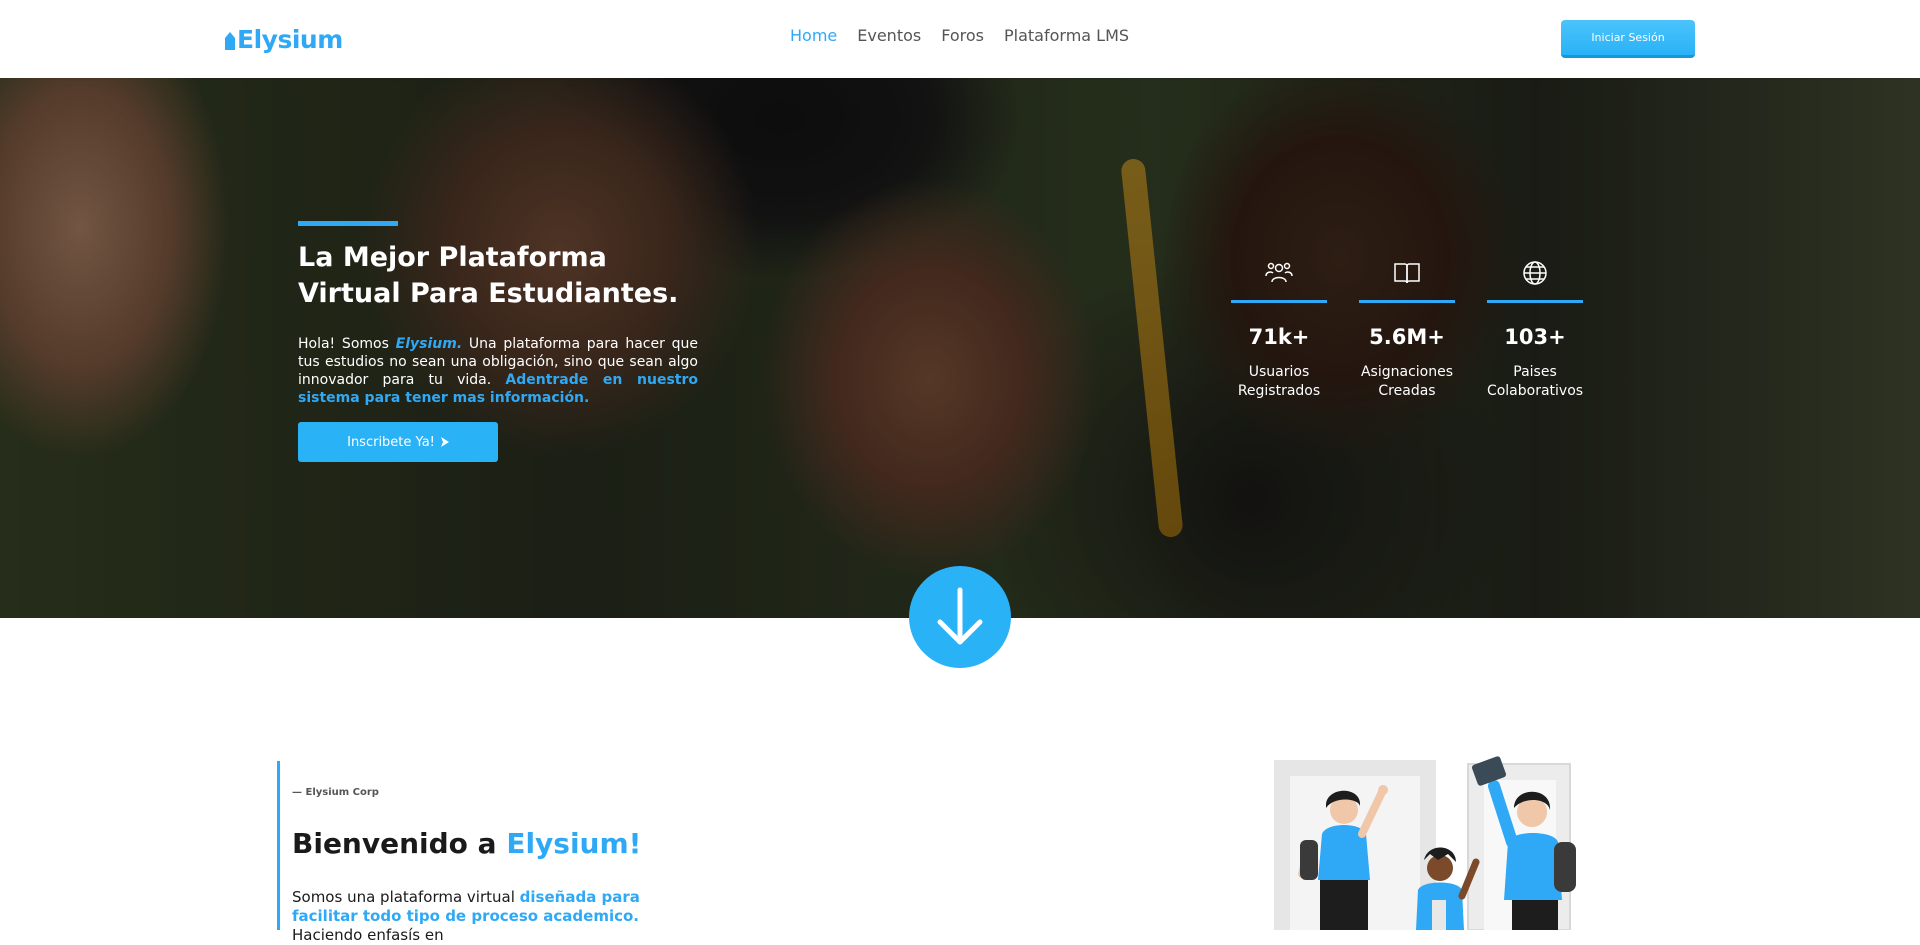 The width and height of the screenshot is (1920, 945). What do you see at coordinates (429, 344) in the screenshot?
I see `hero-brand-name: Elysium.` at bounding box center [429, 344].